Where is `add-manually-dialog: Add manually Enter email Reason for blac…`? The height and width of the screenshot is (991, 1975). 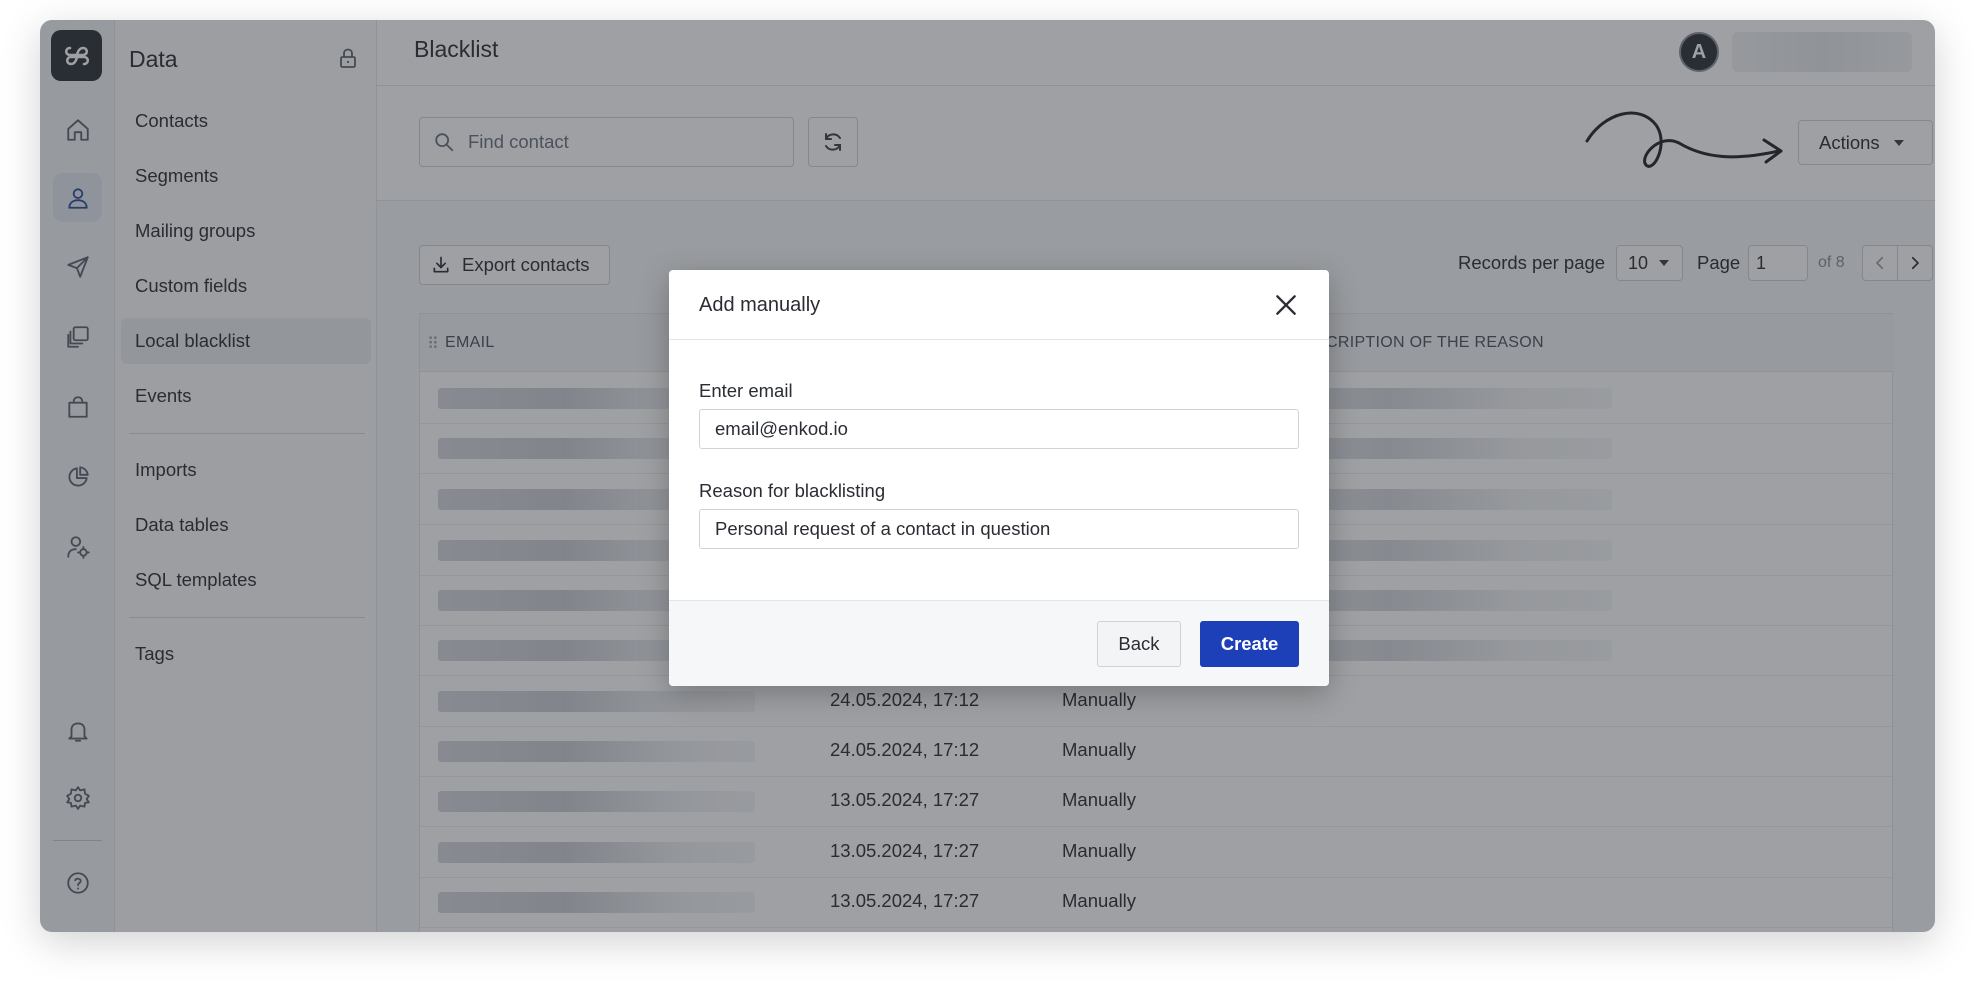 add-manually-dialog: Add manually Enter email Reason for blac… is located at coordinates (999, 478).